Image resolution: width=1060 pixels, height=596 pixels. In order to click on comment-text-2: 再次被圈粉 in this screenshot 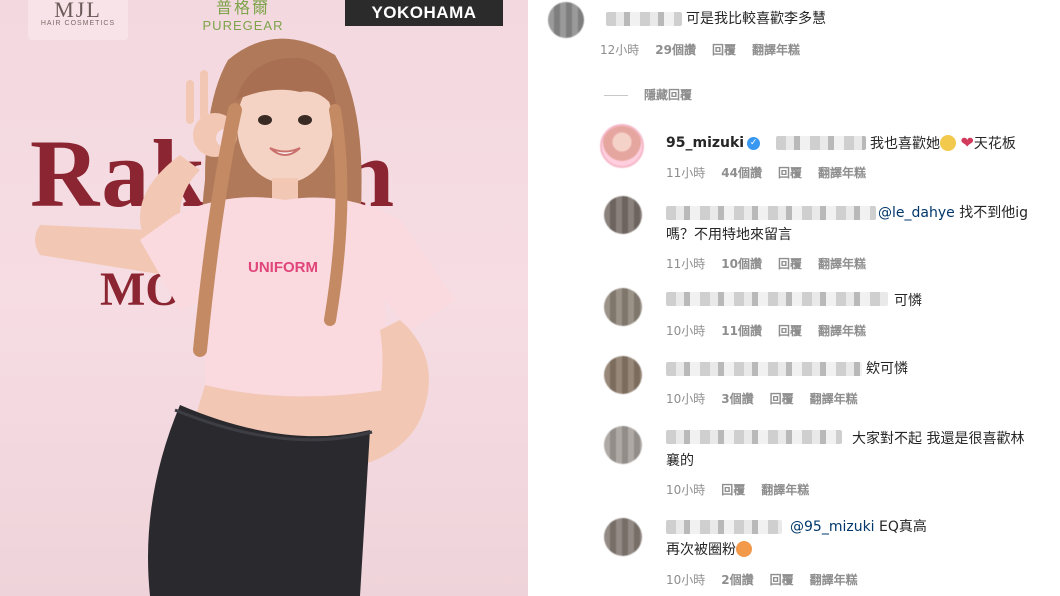, I will do `click(701, 550)`.